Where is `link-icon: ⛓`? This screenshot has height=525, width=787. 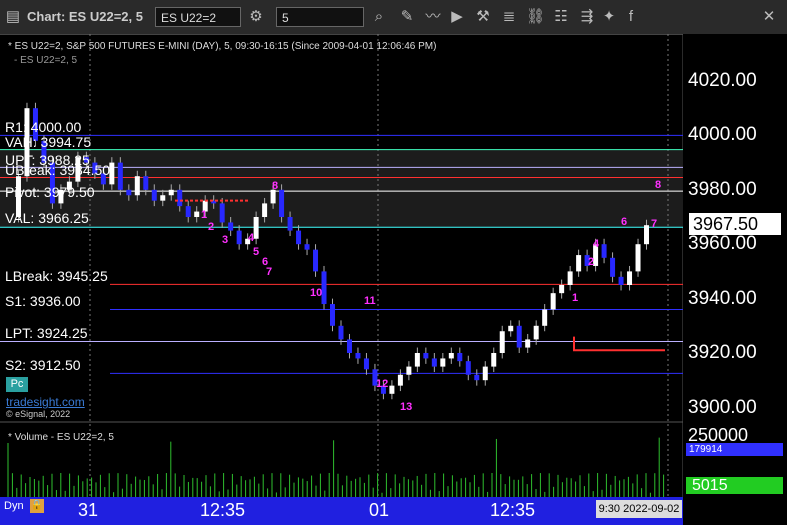
link-icon: ⛓ is located at coordinates (535, 17).